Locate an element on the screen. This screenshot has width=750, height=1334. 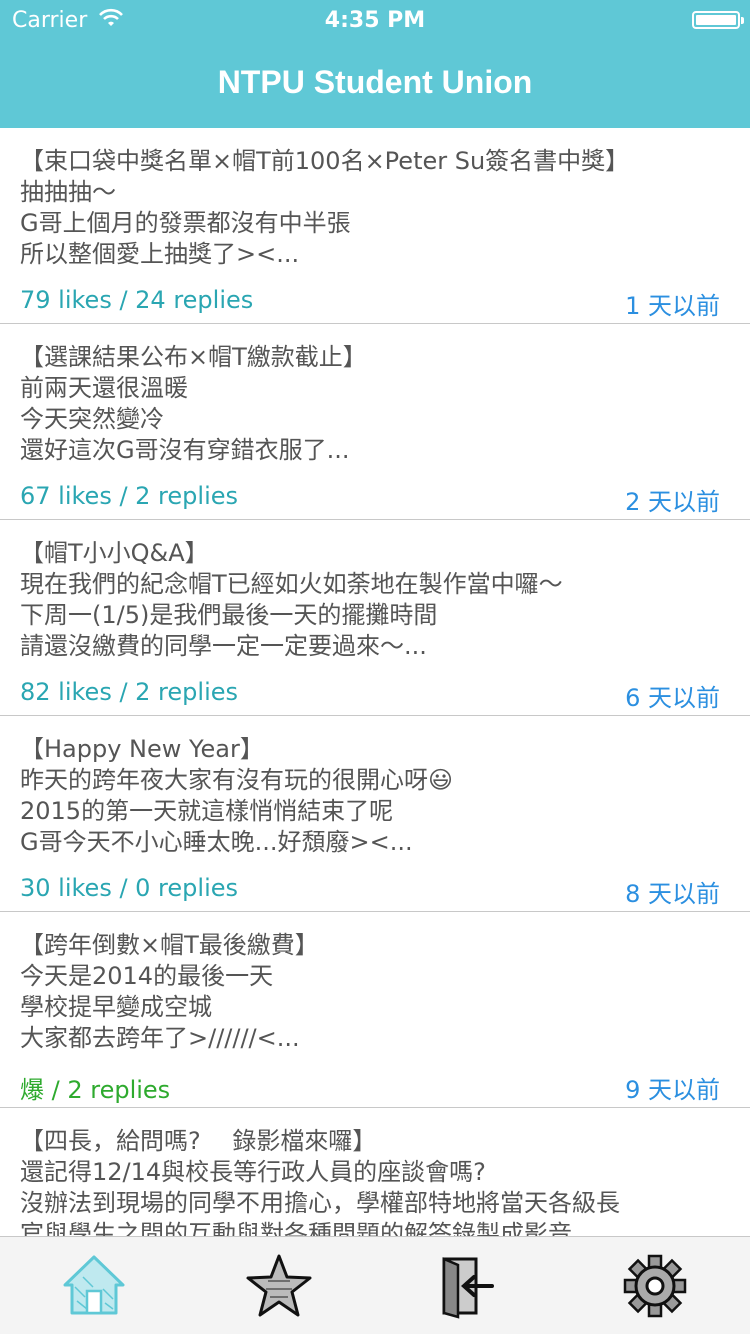
post-stats: 82 likes / 2 replies is located at coordinates (129, 692).